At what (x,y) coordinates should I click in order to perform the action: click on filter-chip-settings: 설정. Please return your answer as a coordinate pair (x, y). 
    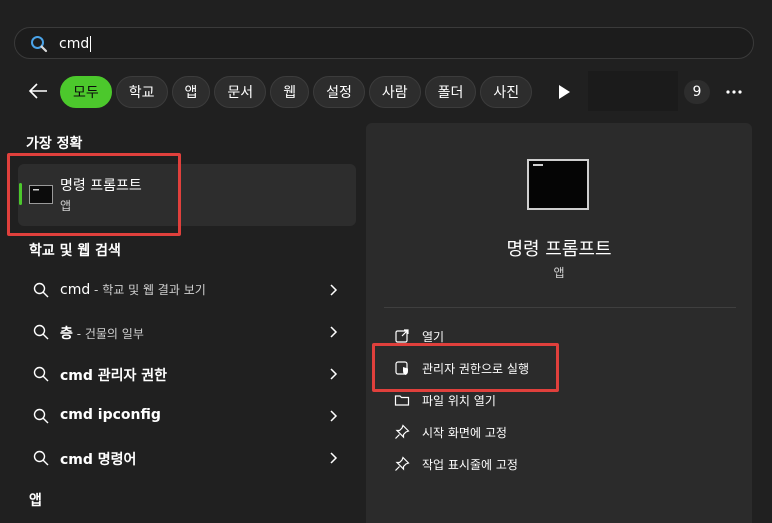
    Looking at the image, I should click on (339, 92).